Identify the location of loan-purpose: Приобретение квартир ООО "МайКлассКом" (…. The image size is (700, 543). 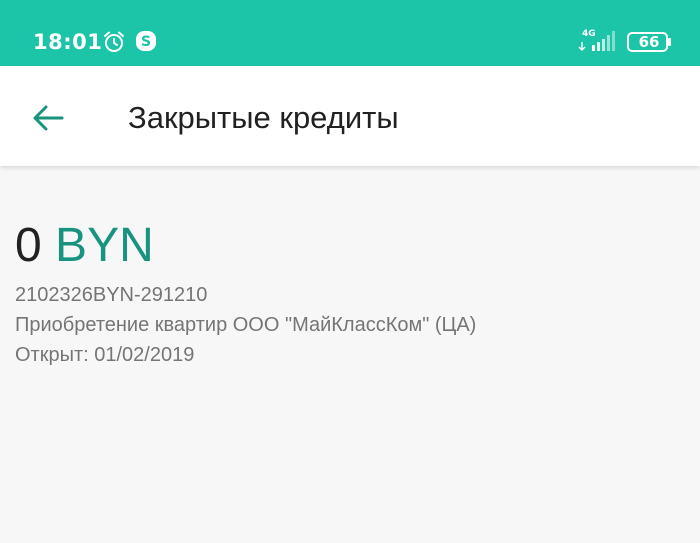
(246, 325).